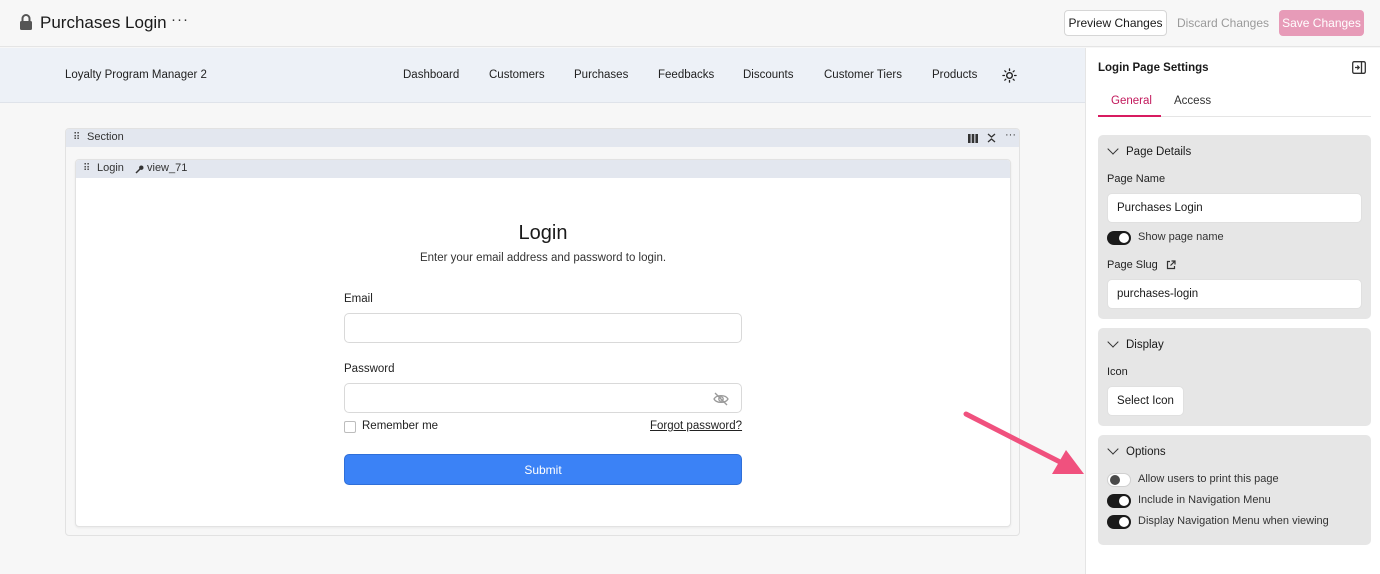 Image resolution: width=1380 pixels, height=574 pixels. I want to click on active-tab-indicator, so click(1129, 116).